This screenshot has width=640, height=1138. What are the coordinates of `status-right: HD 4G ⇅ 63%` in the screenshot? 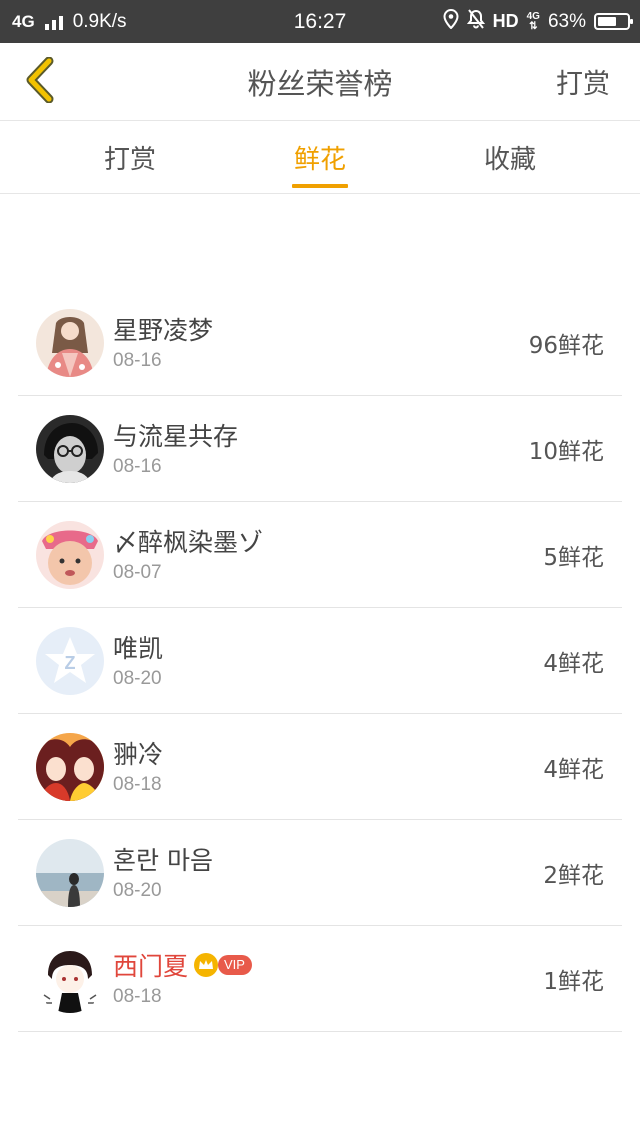 It's located at (538, 21).